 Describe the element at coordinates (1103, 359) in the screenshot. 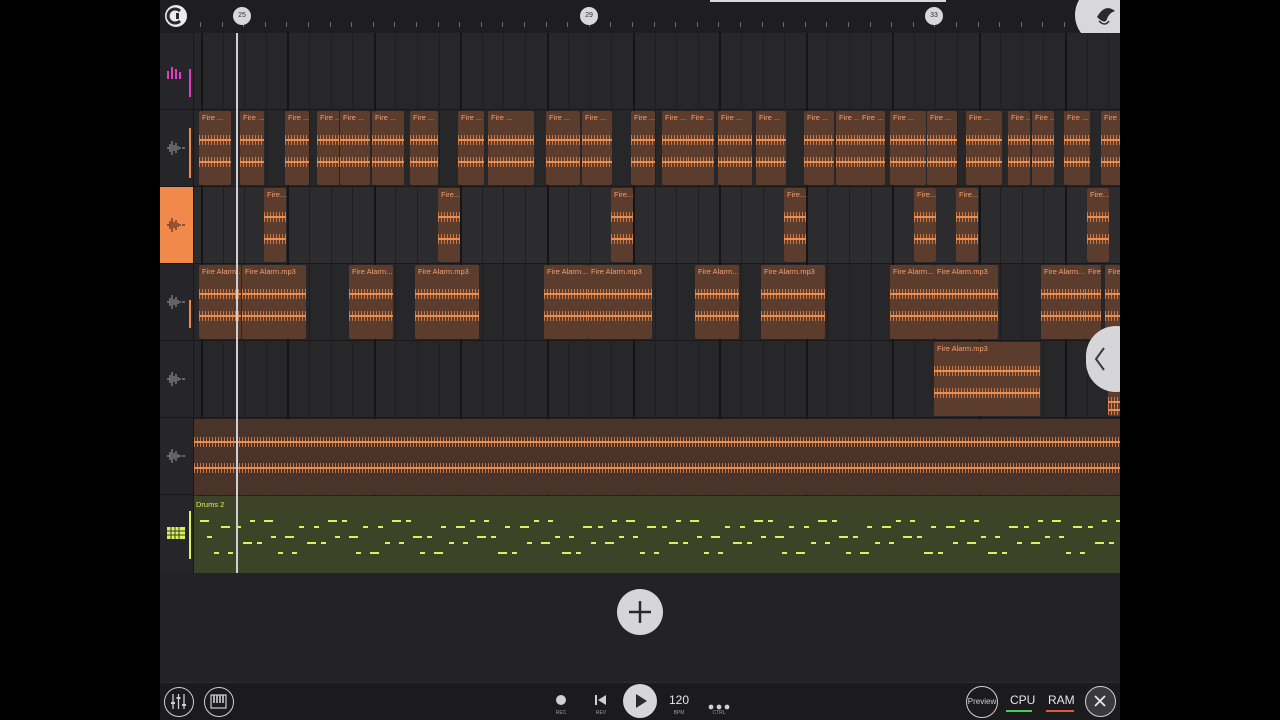

I see `side-panel-toggle` at that location.